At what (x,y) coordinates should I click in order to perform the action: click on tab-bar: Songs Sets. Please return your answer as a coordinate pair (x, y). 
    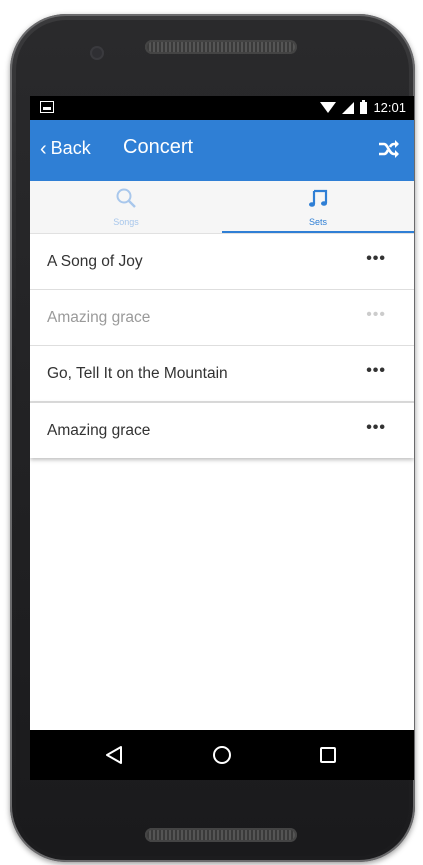
    Looking at the image, I should click on (222, 207).